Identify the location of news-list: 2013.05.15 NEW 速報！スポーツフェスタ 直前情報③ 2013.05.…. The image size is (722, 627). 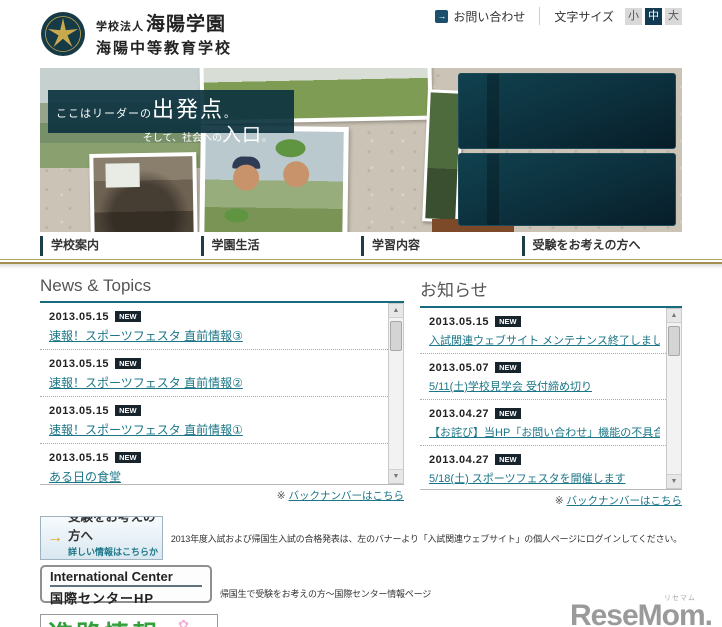
(222, 394).